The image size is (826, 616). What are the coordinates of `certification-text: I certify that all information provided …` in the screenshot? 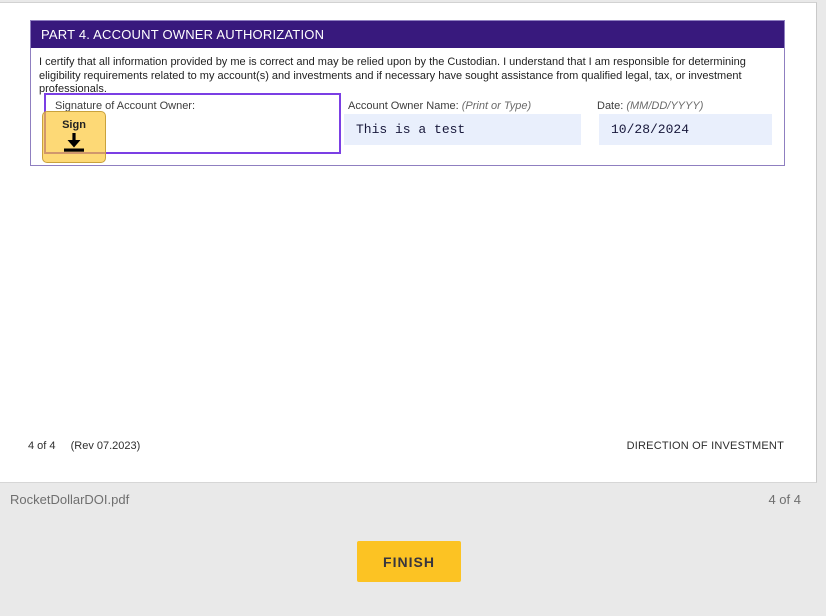 It's located at (392, 75).